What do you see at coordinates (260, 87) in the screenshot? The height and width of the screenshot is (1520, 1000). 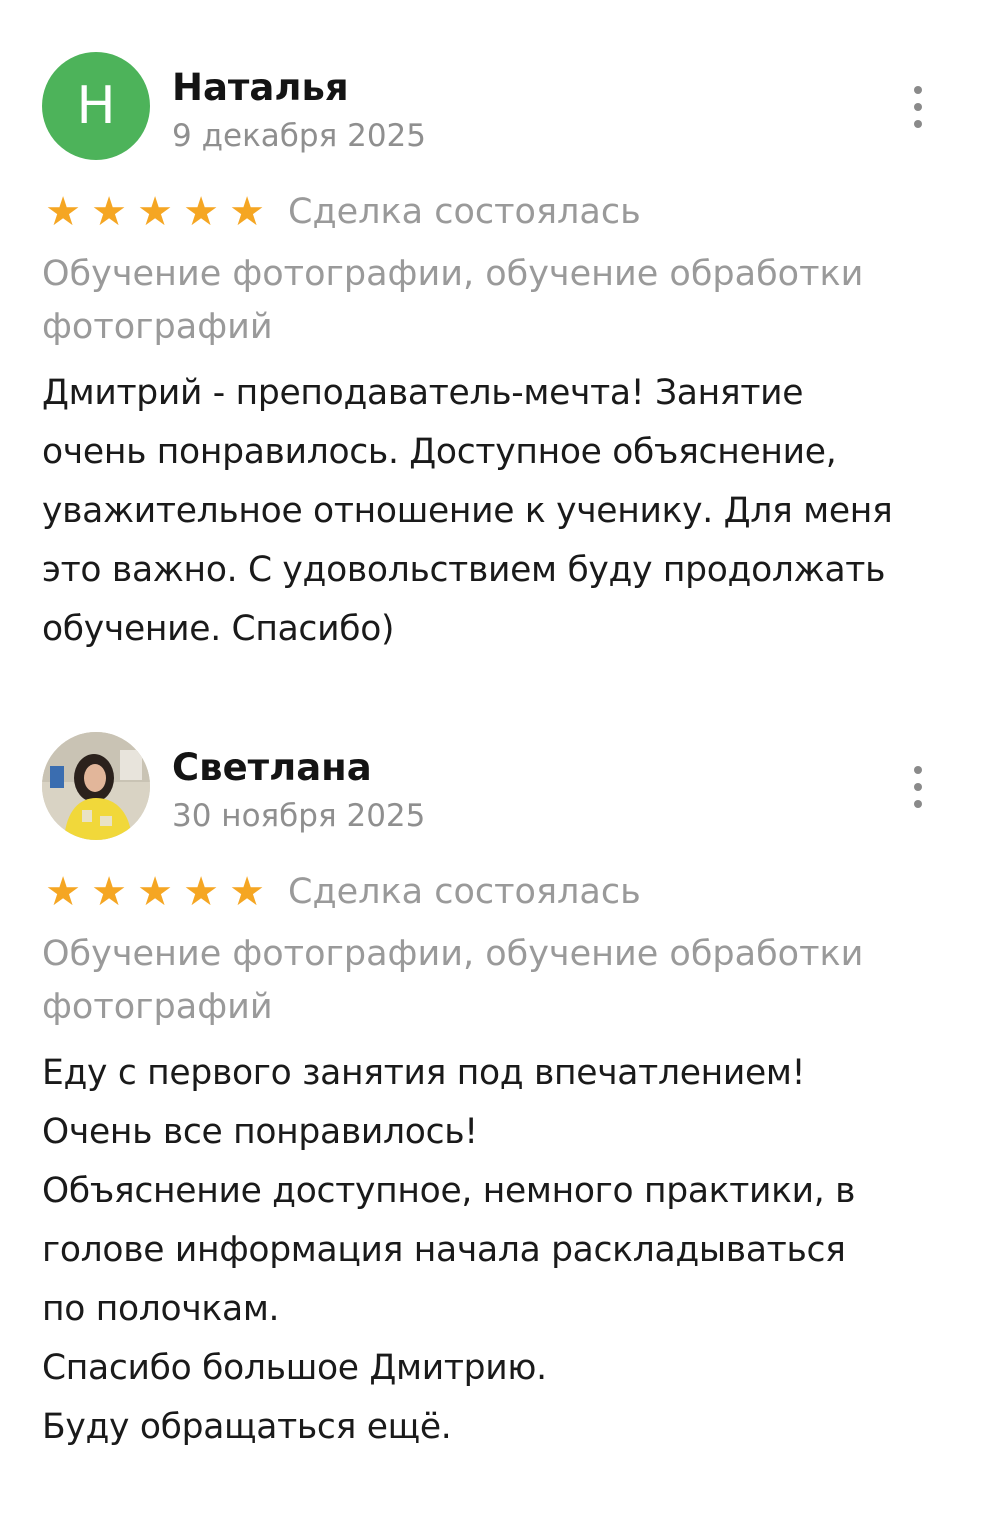 I see `author-name: Наталья` at bounding box center [260, 87].